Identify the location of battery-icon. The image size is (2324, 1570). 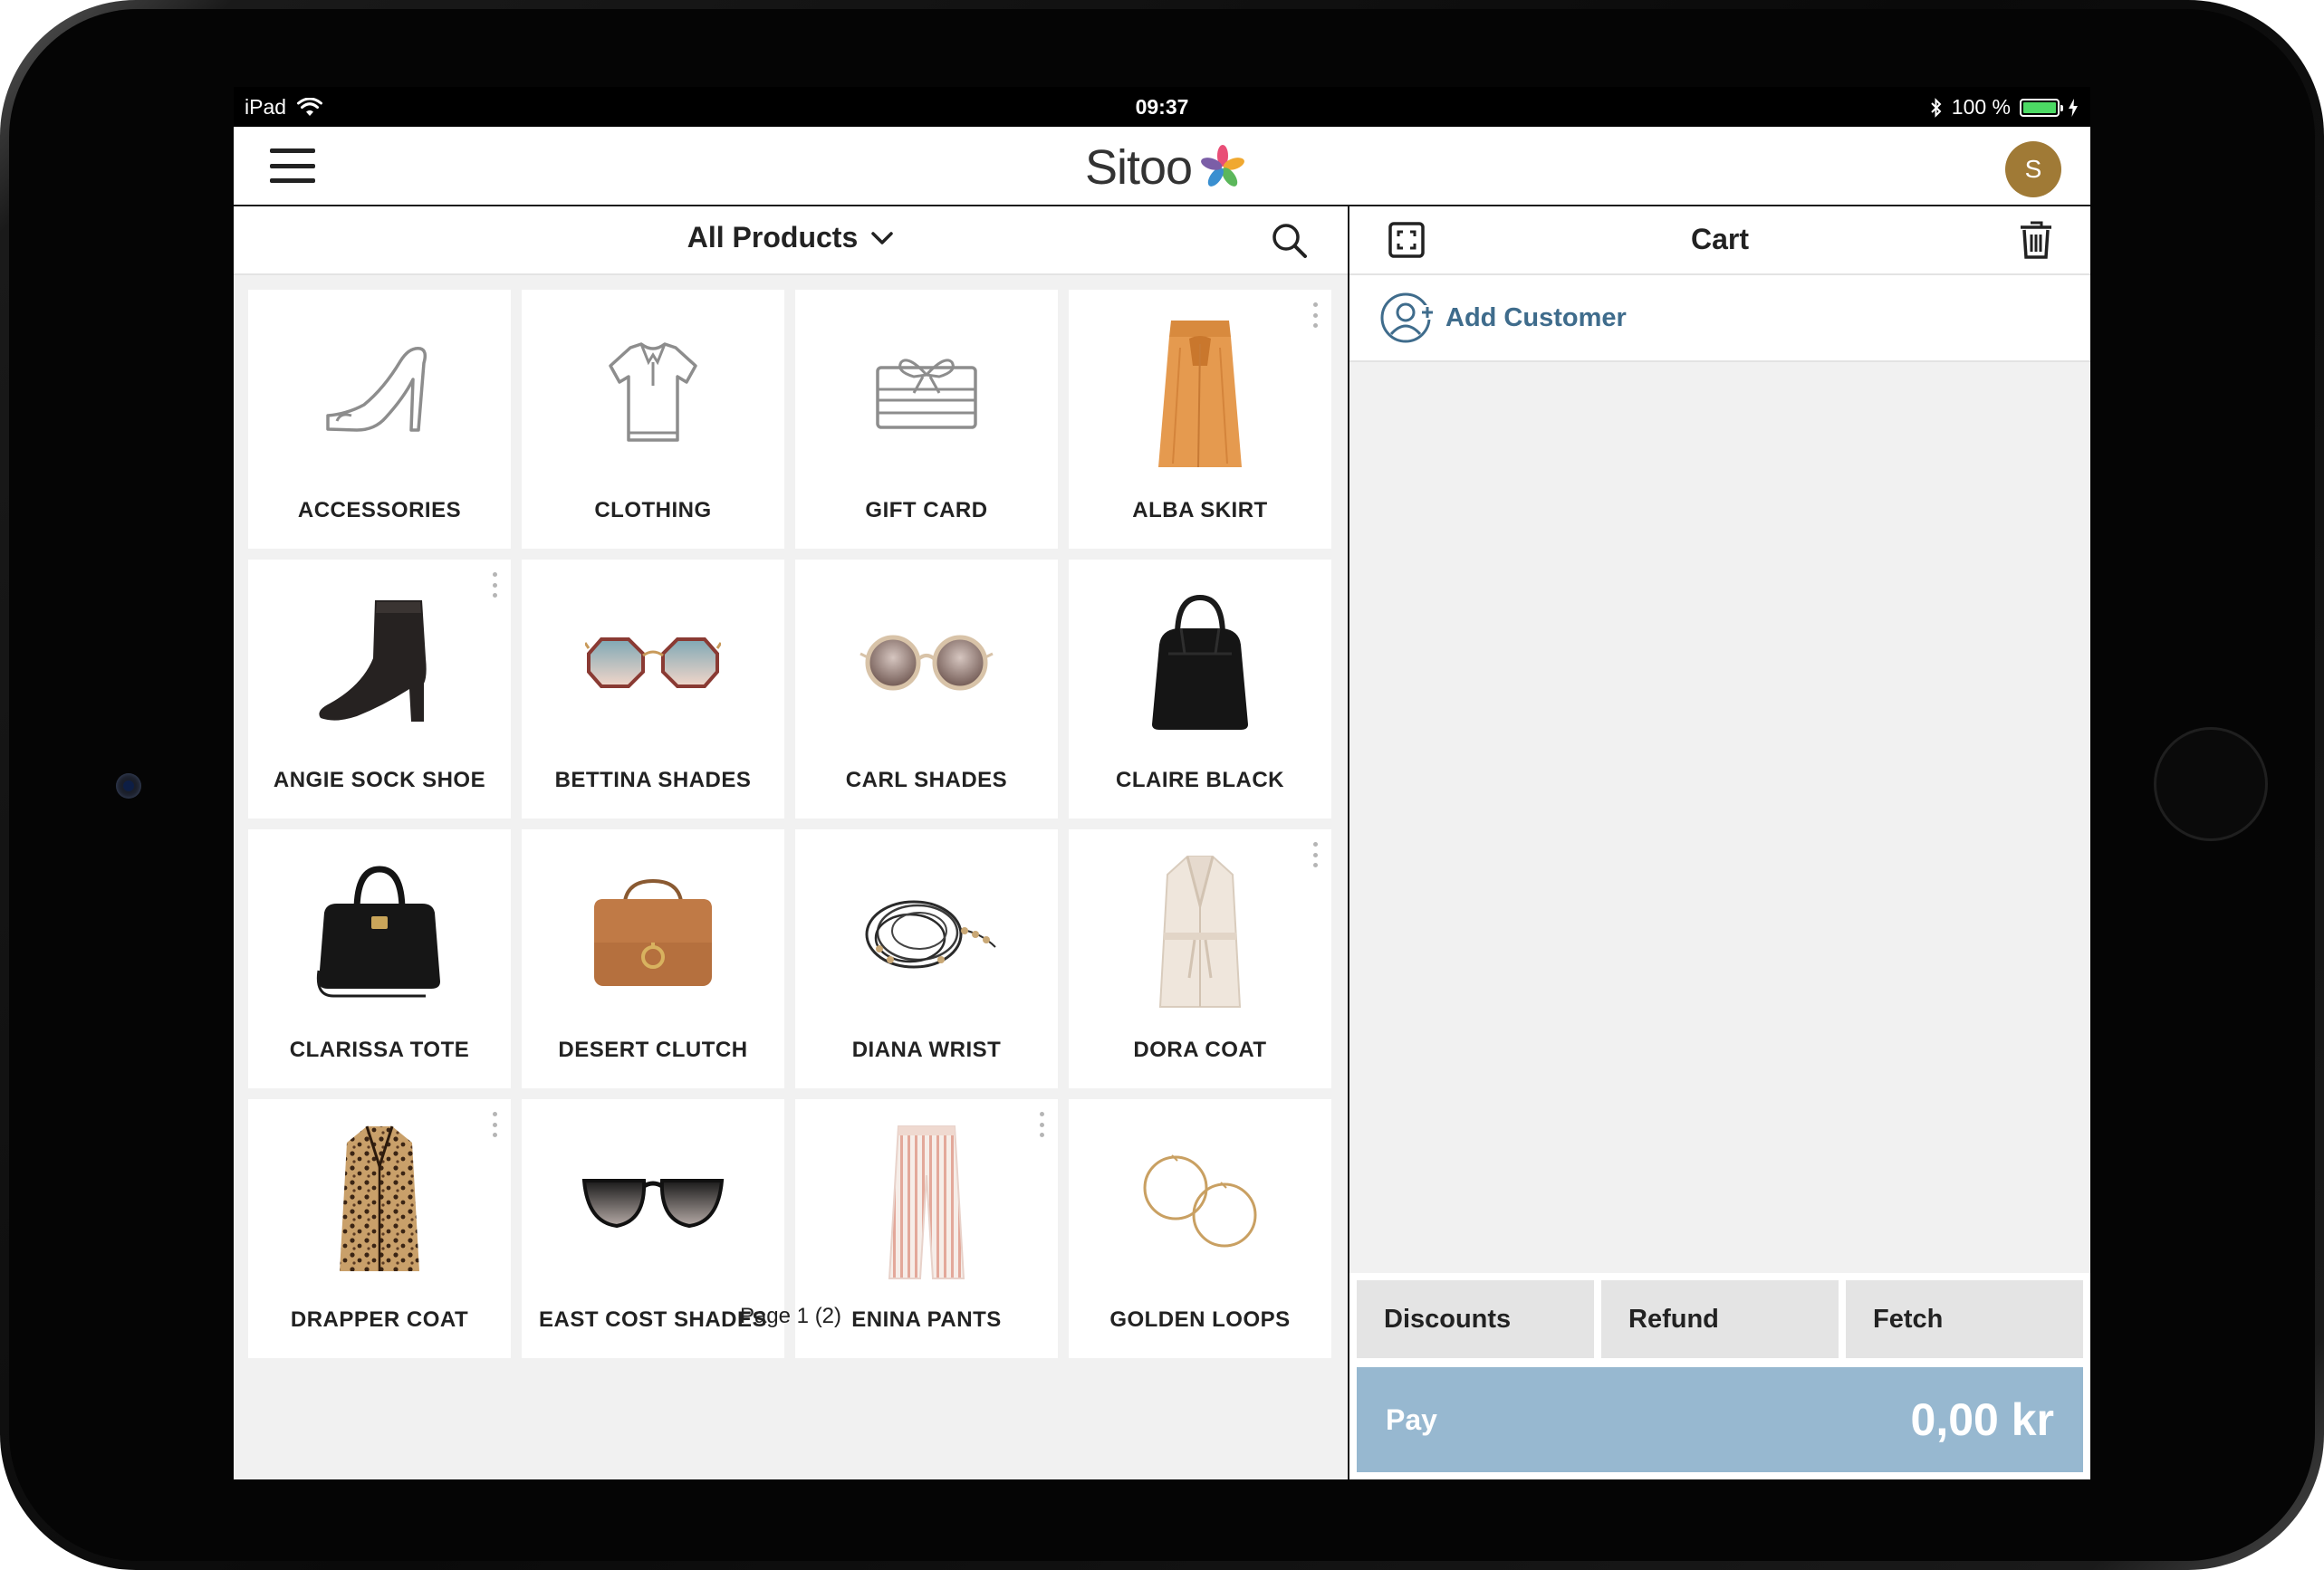
(2042, 107).